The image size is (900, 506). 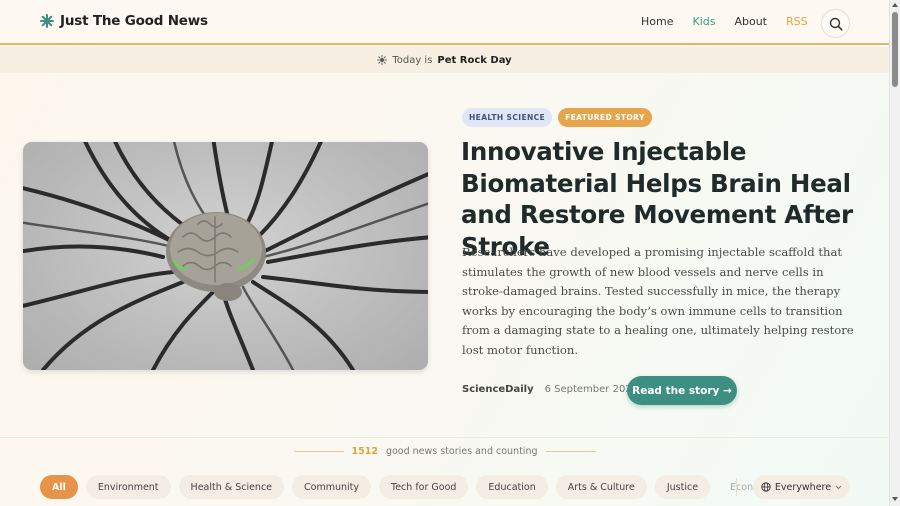 I want to click on scroll-thumb, so click(x=895, y=49).